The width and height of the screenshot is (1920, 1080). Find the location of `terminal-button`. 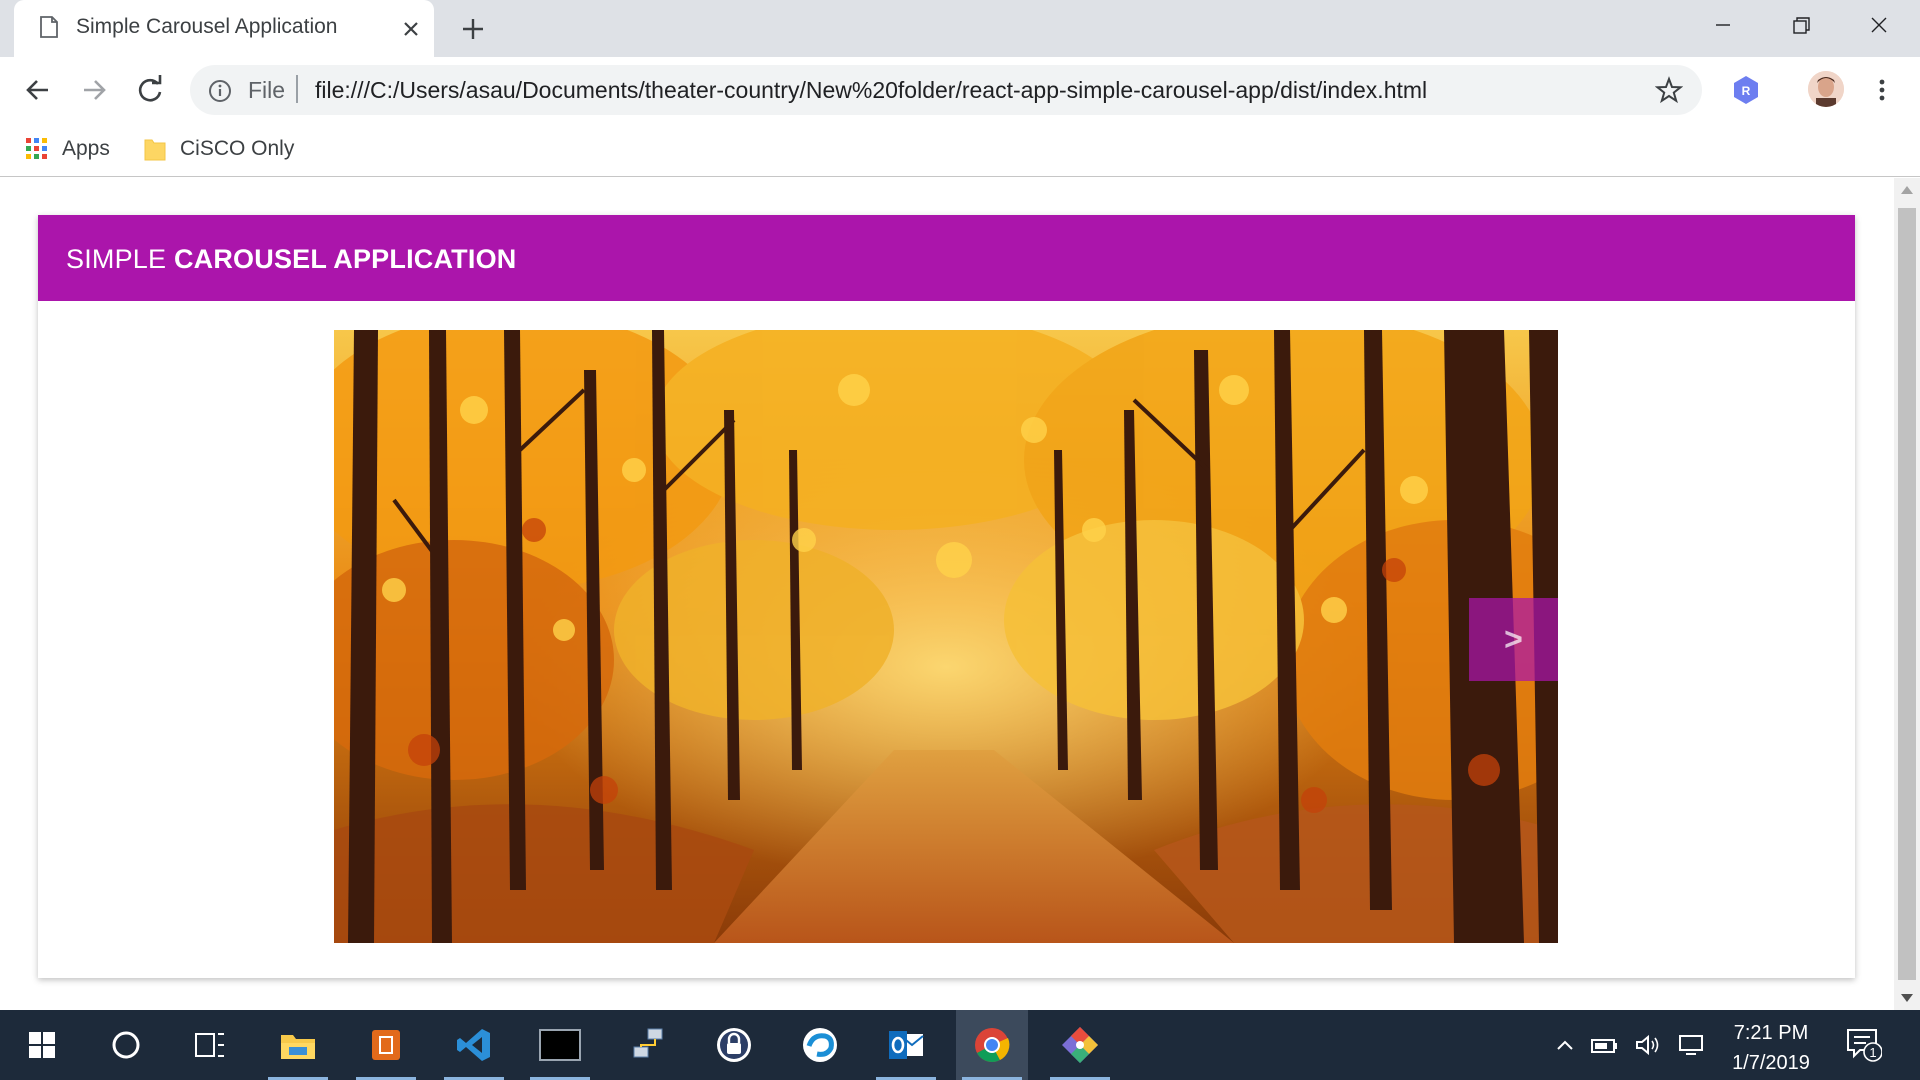

terminal-button is located at coordinates (560, 1045).